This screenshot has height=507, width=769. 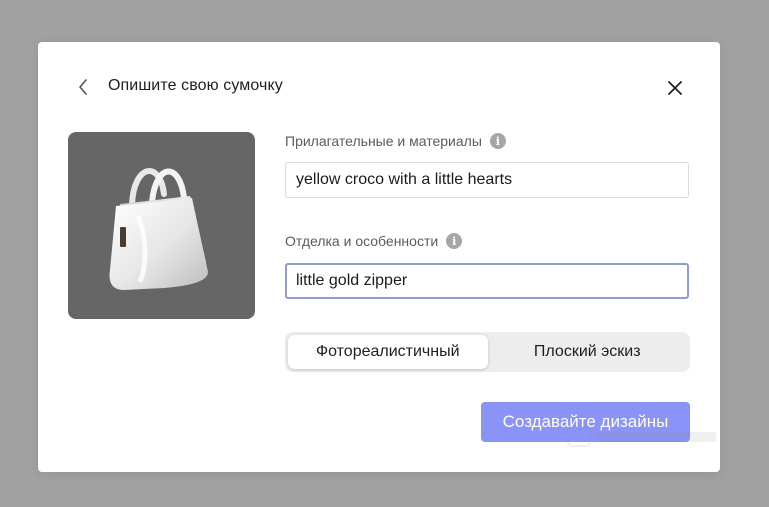 I want to click on back-button, so click(x=83, y=87).